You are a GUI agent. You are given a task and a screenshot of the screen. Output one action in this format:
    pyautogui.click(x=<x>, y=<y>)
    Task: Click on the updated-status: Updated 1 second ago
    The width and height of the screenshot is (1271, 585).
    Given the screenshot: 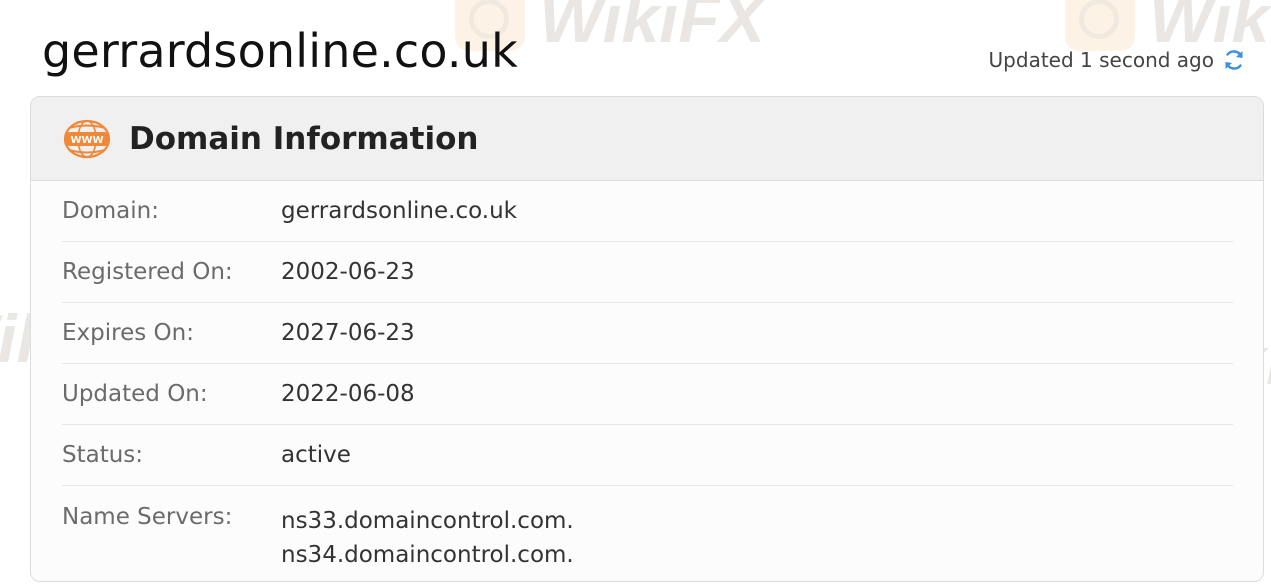 What is the action you would take?
    pyautogui.click(x=1117, y=60)
    